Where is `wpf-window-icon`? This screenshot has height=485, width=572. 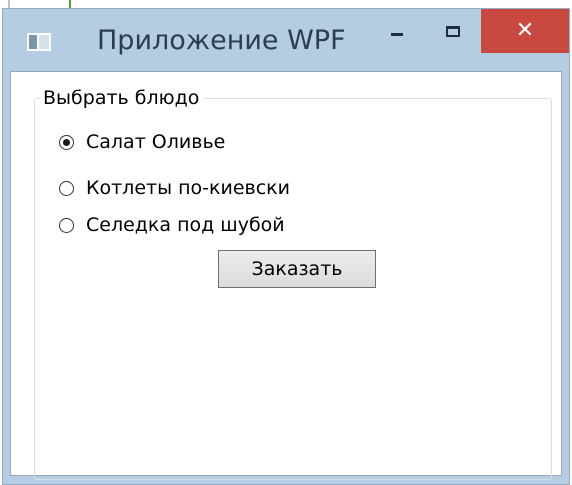
wpf-window-icon is located at coordinates (39, 42).